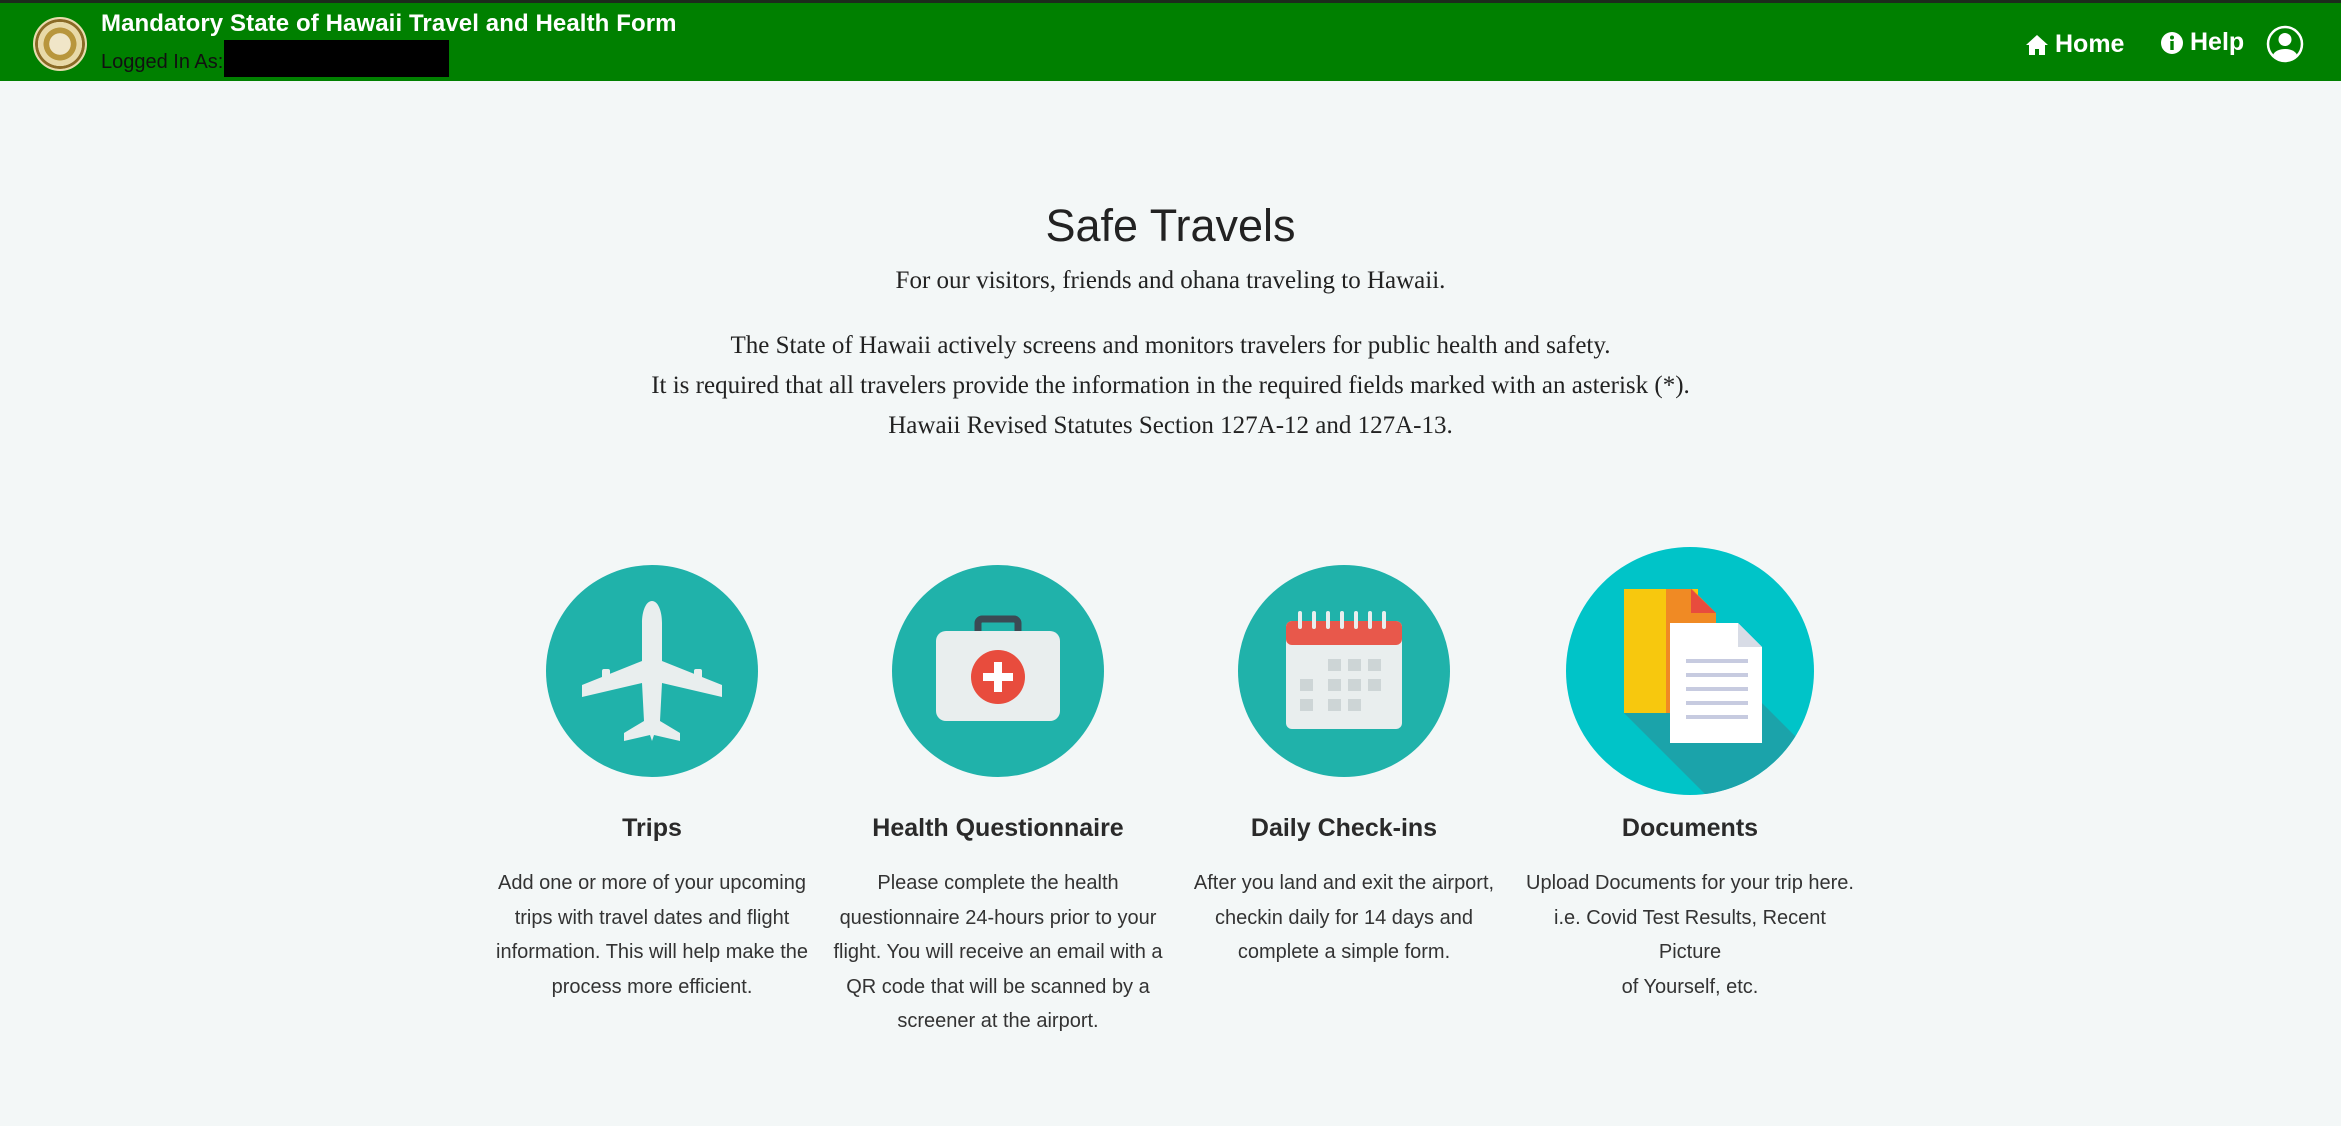 The image size is (2341, 1126). Describe the element at coordinates (652, 671) in the screenshot. I see `airplane-icon` at that location.